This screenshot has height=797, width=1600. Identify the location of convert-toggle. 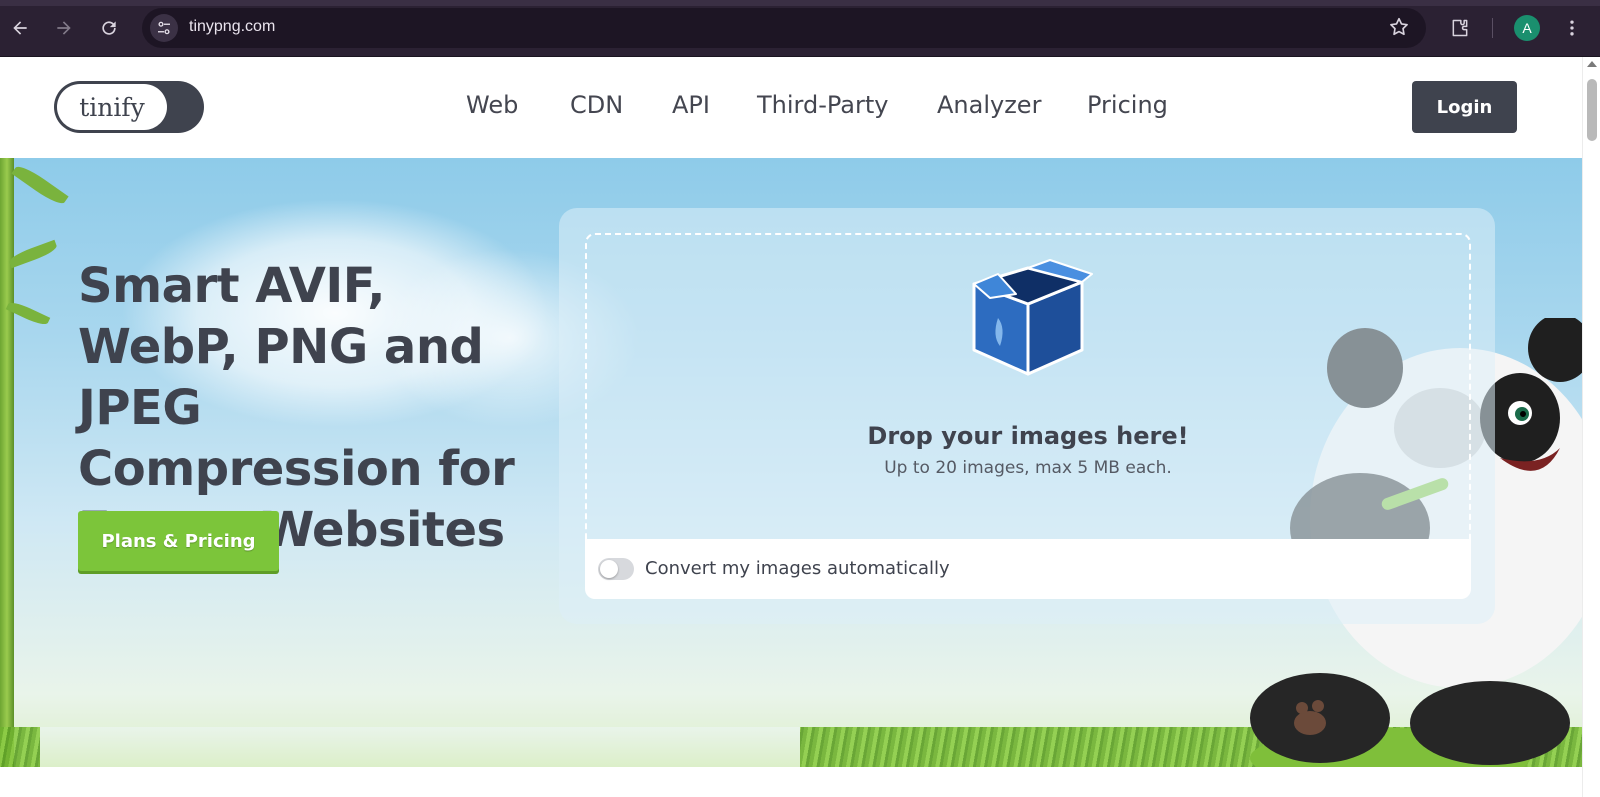
(616, 569).